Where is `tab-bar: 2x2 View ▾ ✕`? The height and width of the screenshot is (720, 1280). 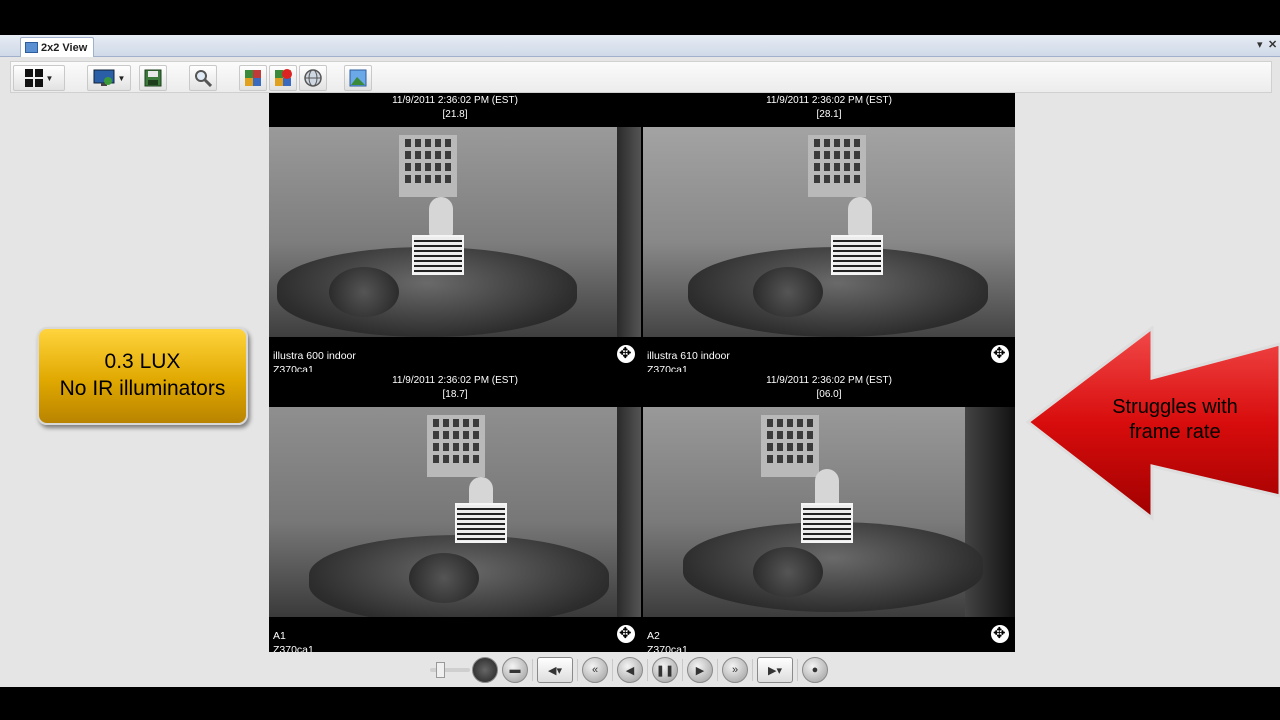 tab-bar: 2x2 View ▾ ✕ is located at coordinates (640, 46).